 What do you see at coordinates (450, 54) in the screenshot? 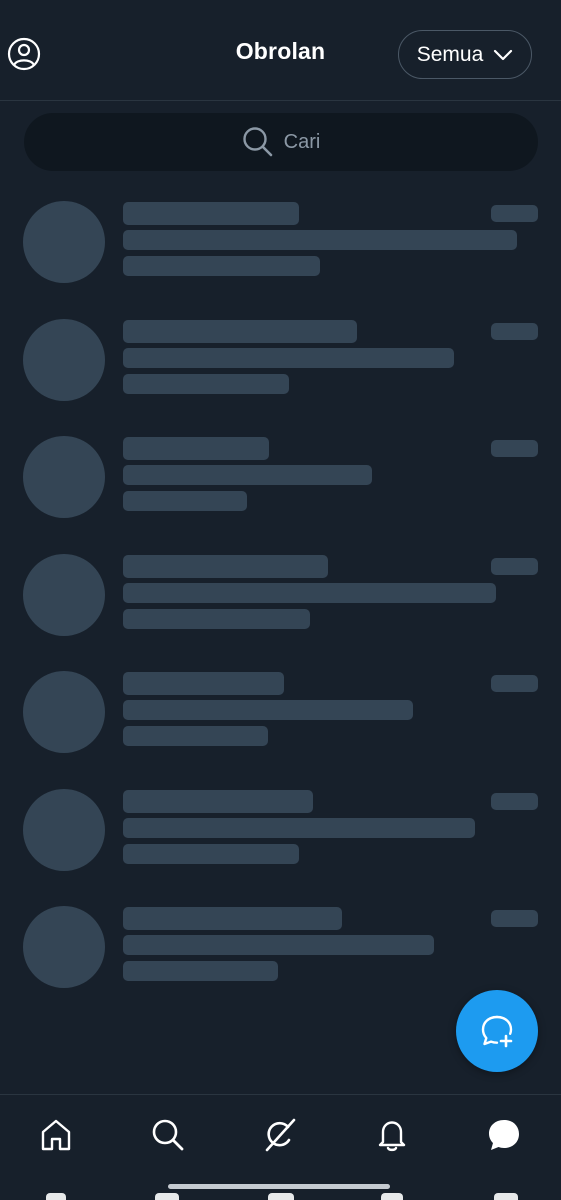
I see `filter-label: Semua` at bounding box center [450, 54].